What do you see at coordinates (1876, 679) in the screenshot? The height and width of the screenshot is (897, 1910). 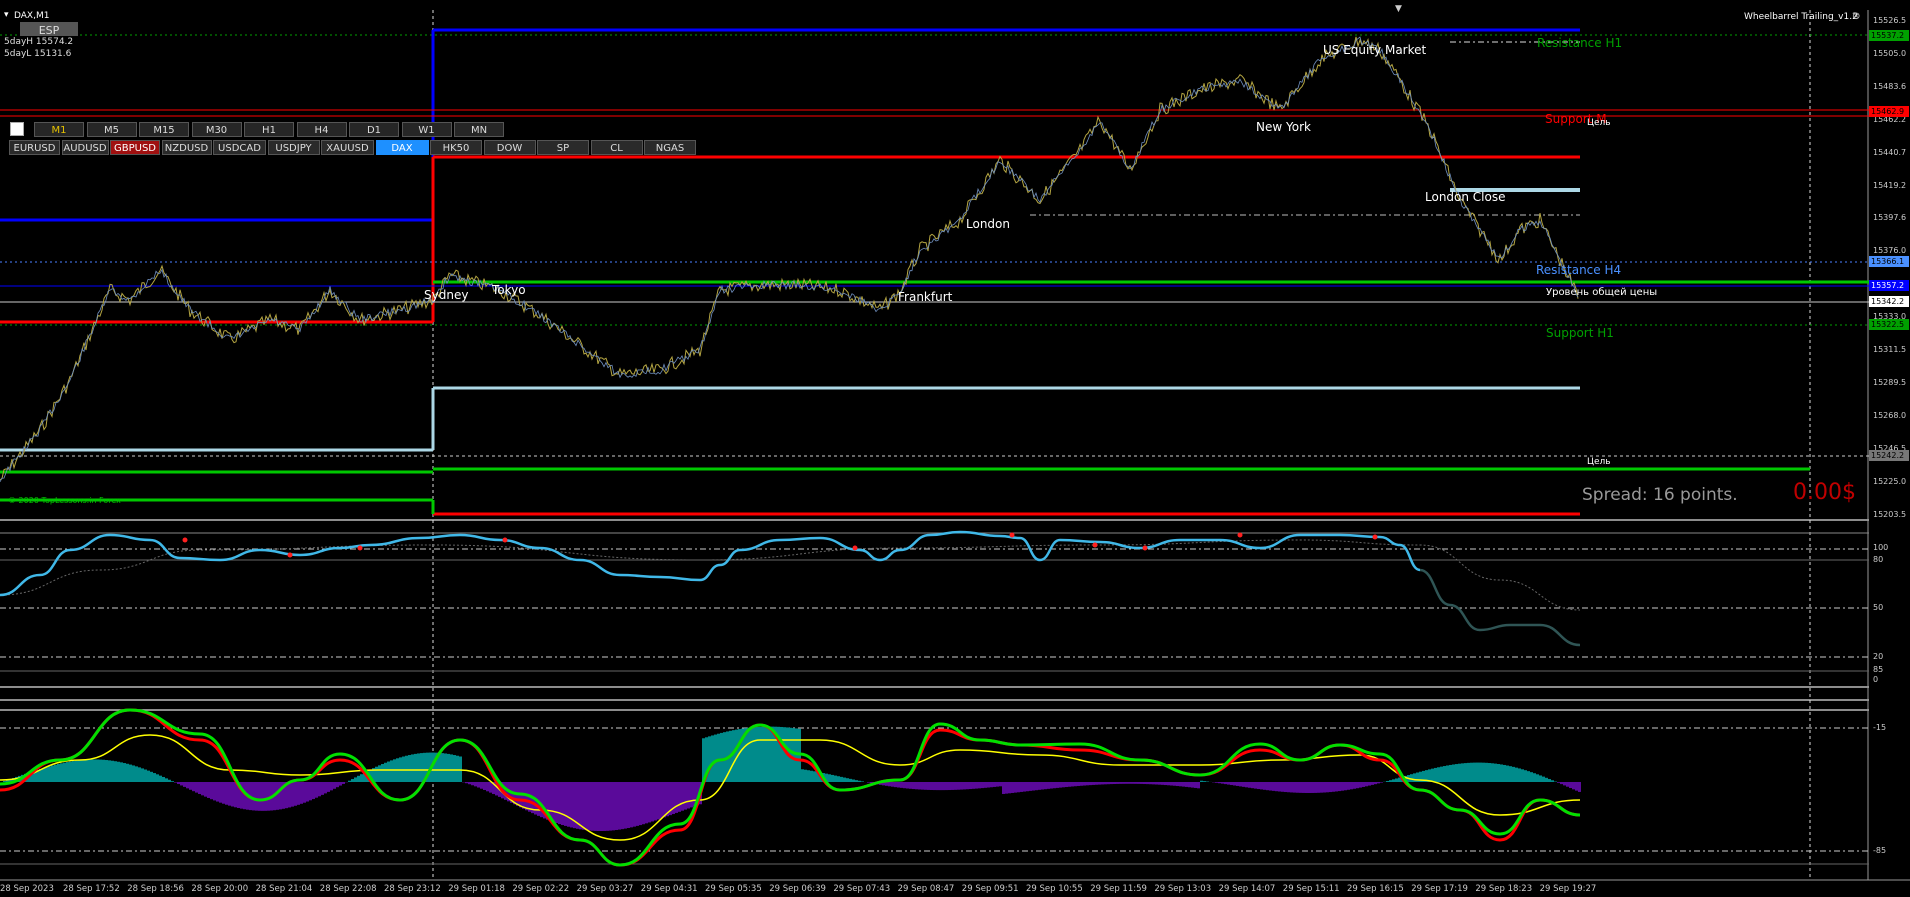 I see `ind1-axis-label: 0` at bounding box center [1876, 679].